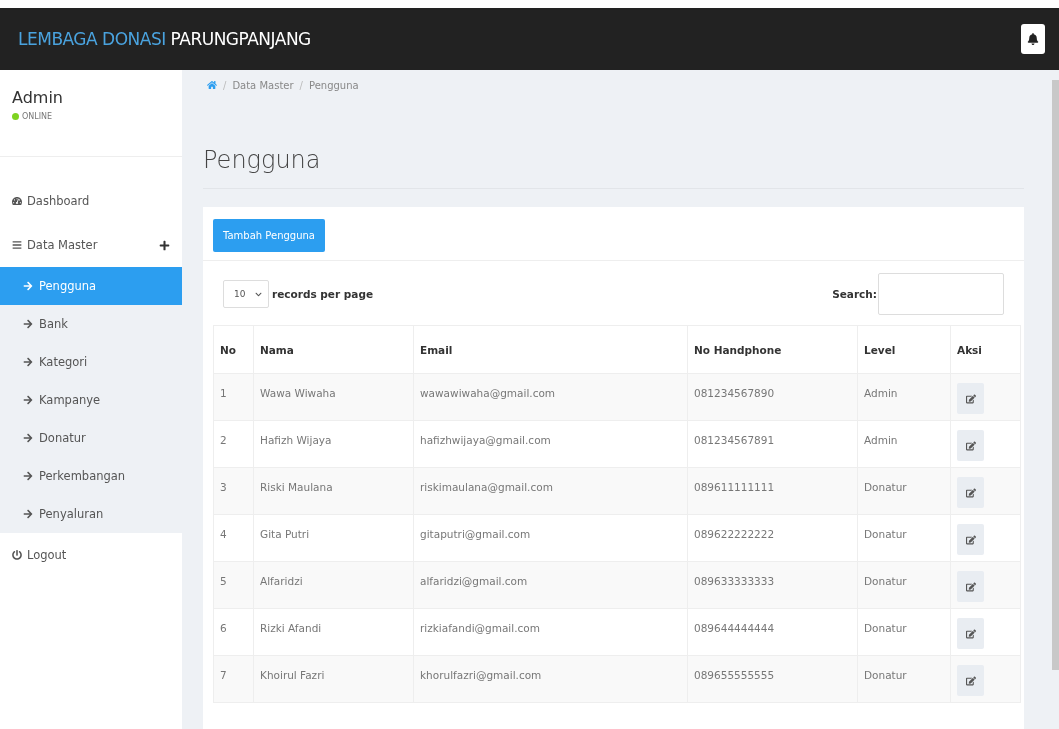  Describe the element at coordinates (333, 585) in the screenshot. I see `table-cell: Alfaridzi` at that location.